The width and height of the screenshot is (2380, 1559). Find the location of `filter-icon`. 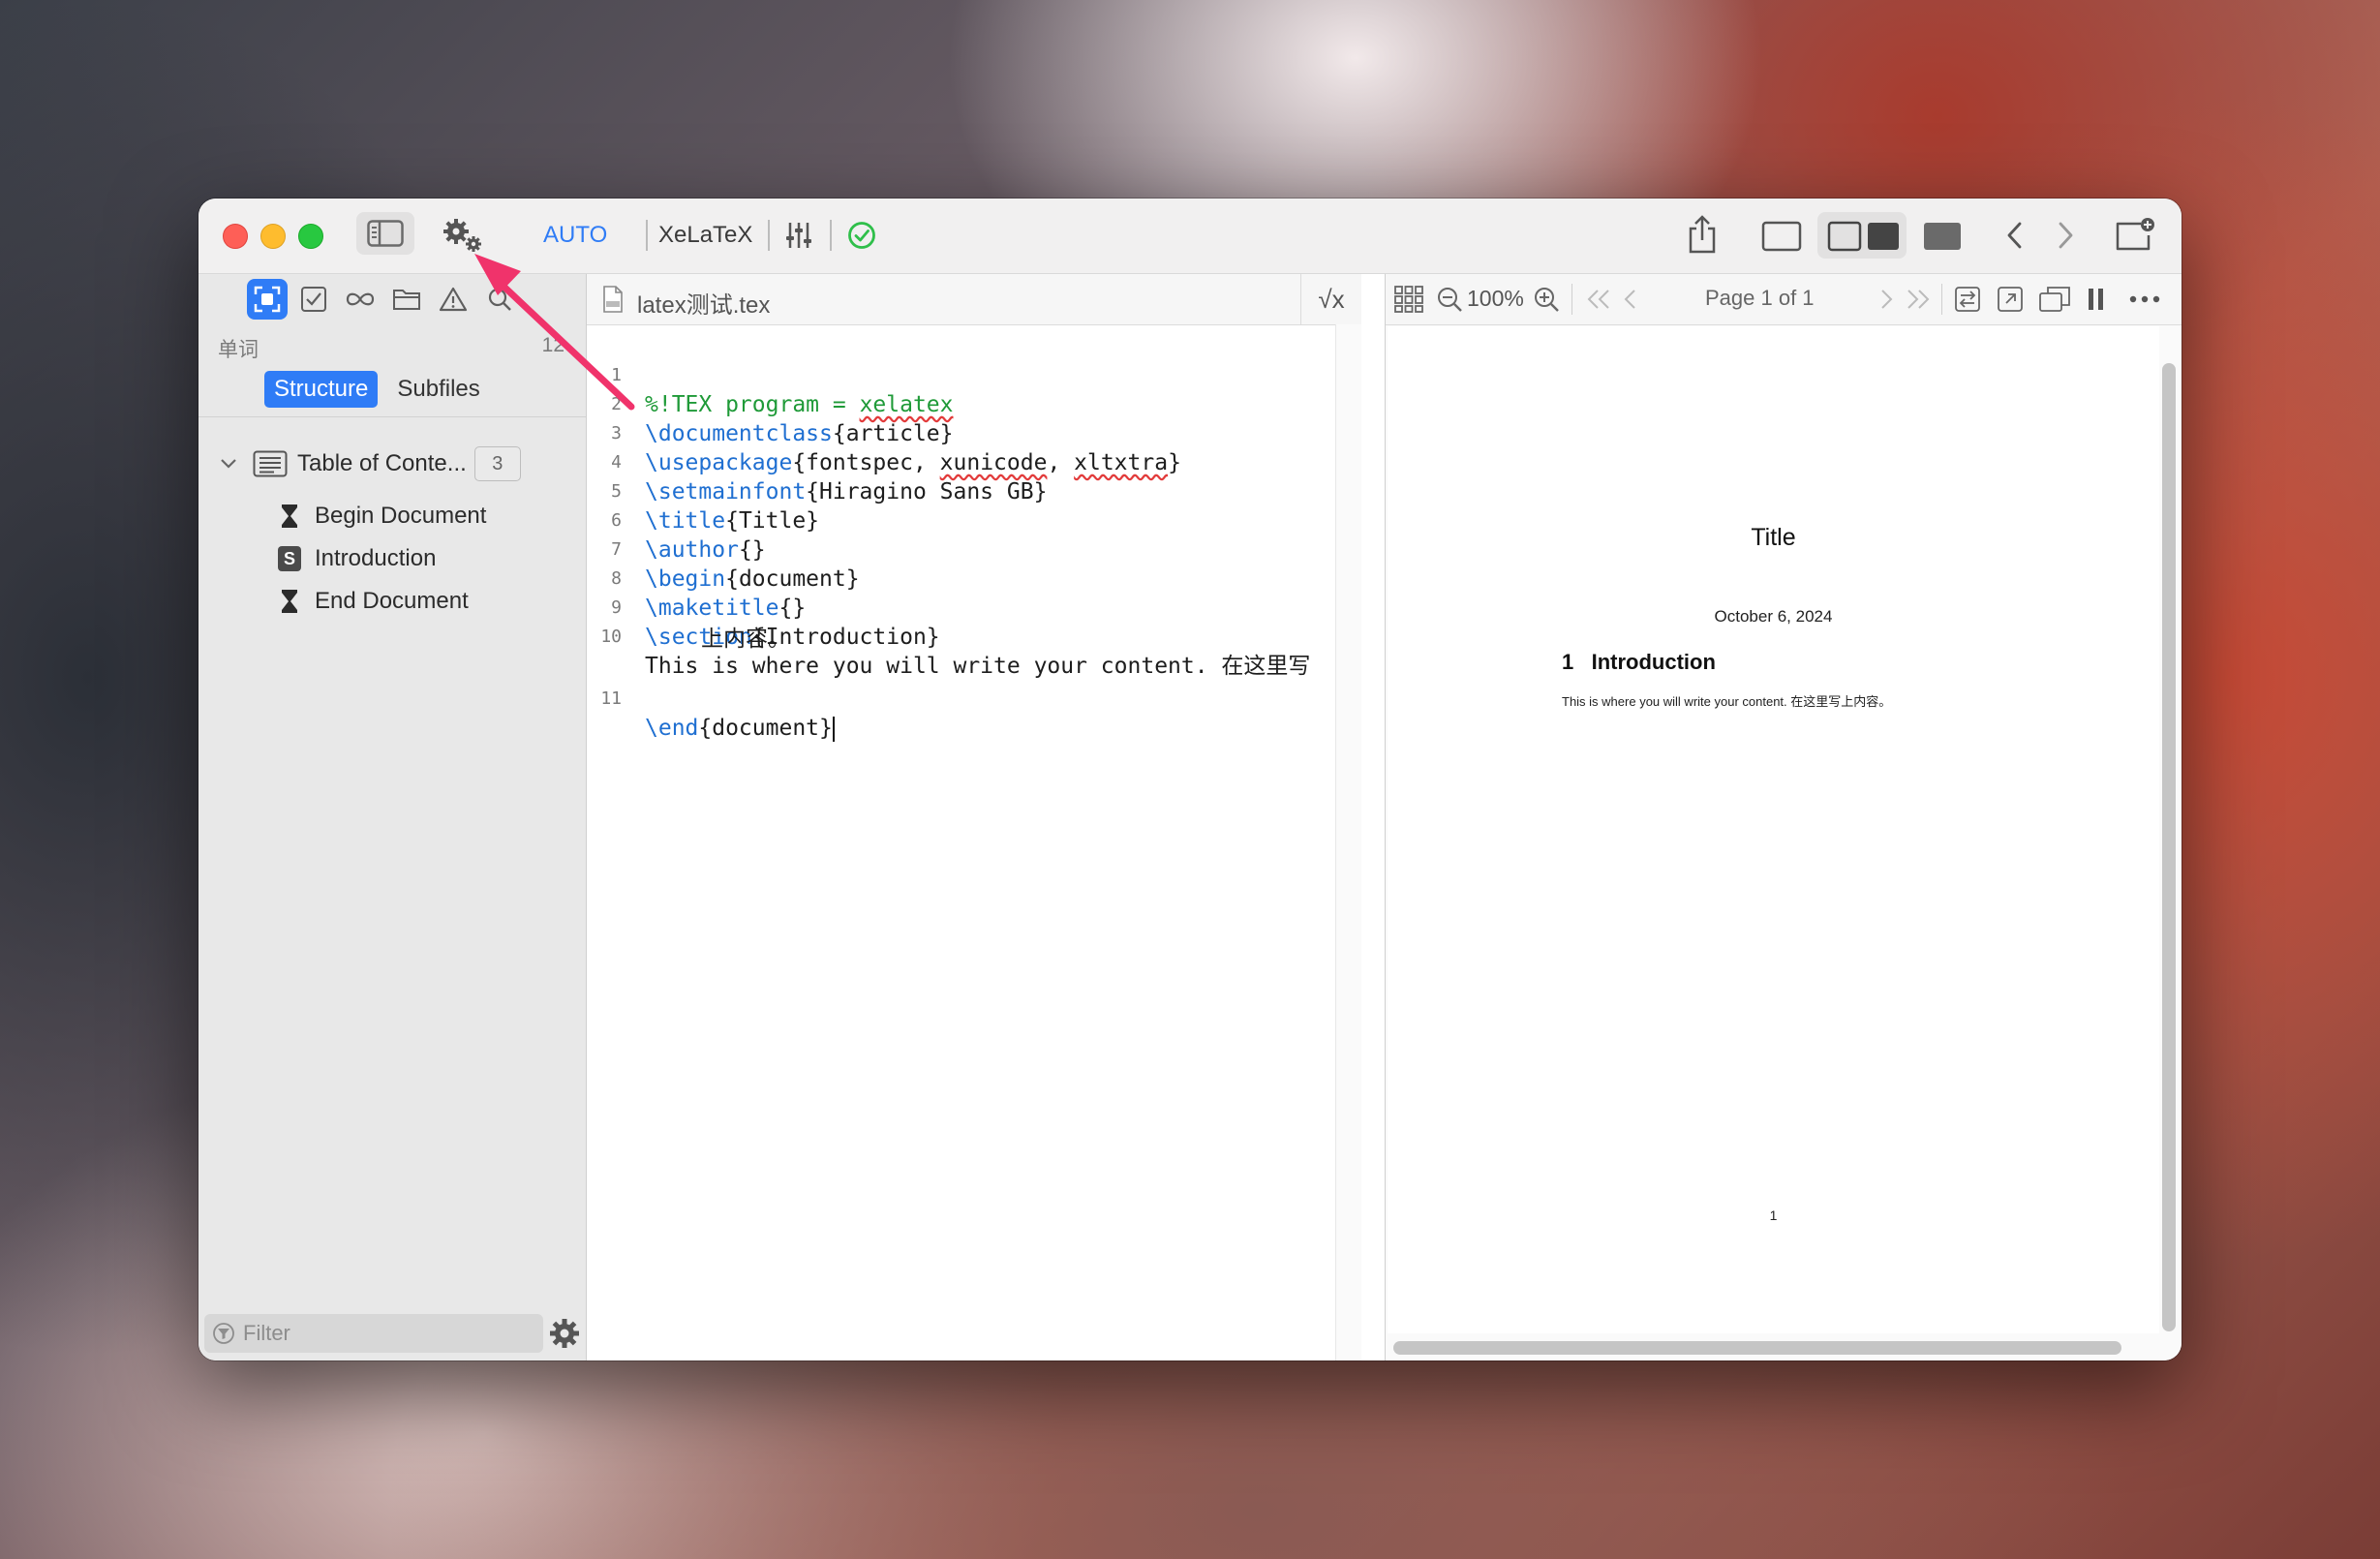

filter-icon is located at coordinates (224, 1333).